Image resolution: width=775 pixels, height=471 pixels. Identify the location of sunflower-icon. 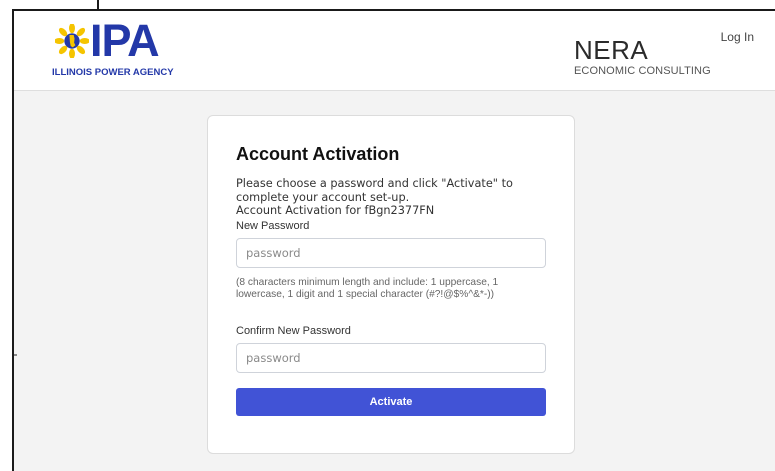
(72, 41).